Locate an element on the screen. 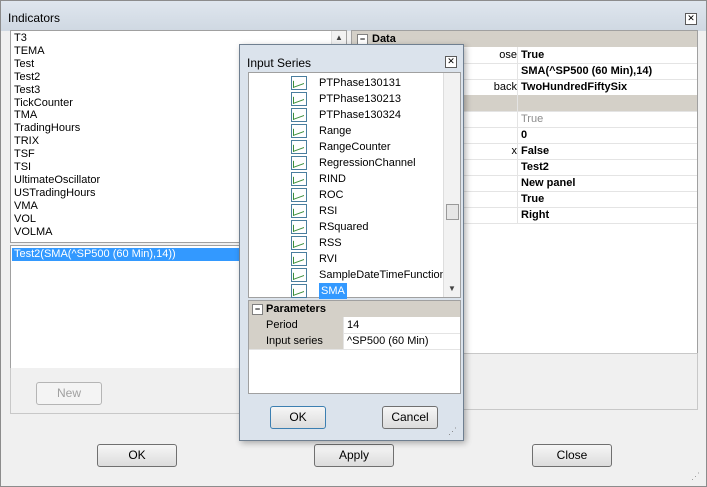 The image size is (707, 487). close-icon: ✕ is located at coordinates (691, 19).